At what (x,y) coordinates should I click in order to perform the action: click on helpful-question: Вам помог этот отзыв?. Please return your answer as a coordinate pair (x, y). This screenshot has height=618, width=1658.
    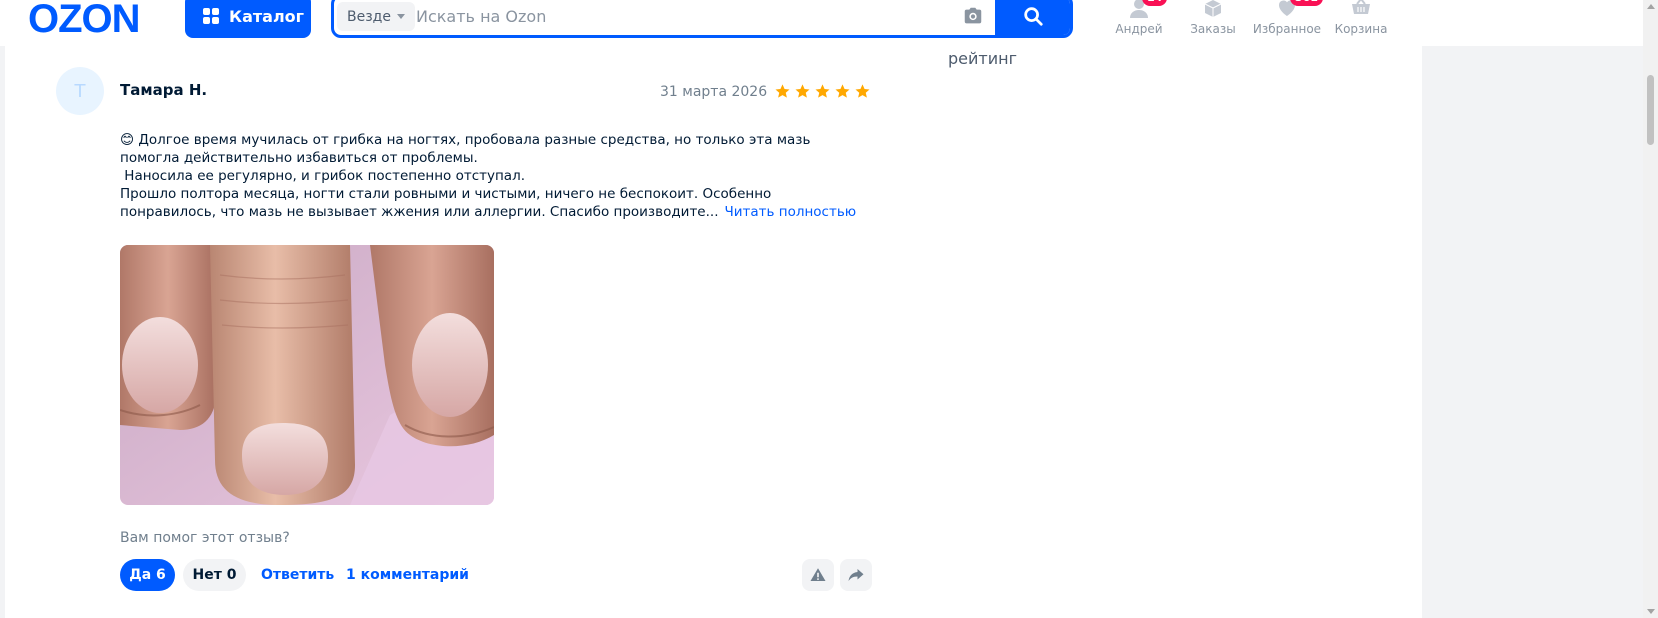
    Looking at the image, I should click on (205, 538).